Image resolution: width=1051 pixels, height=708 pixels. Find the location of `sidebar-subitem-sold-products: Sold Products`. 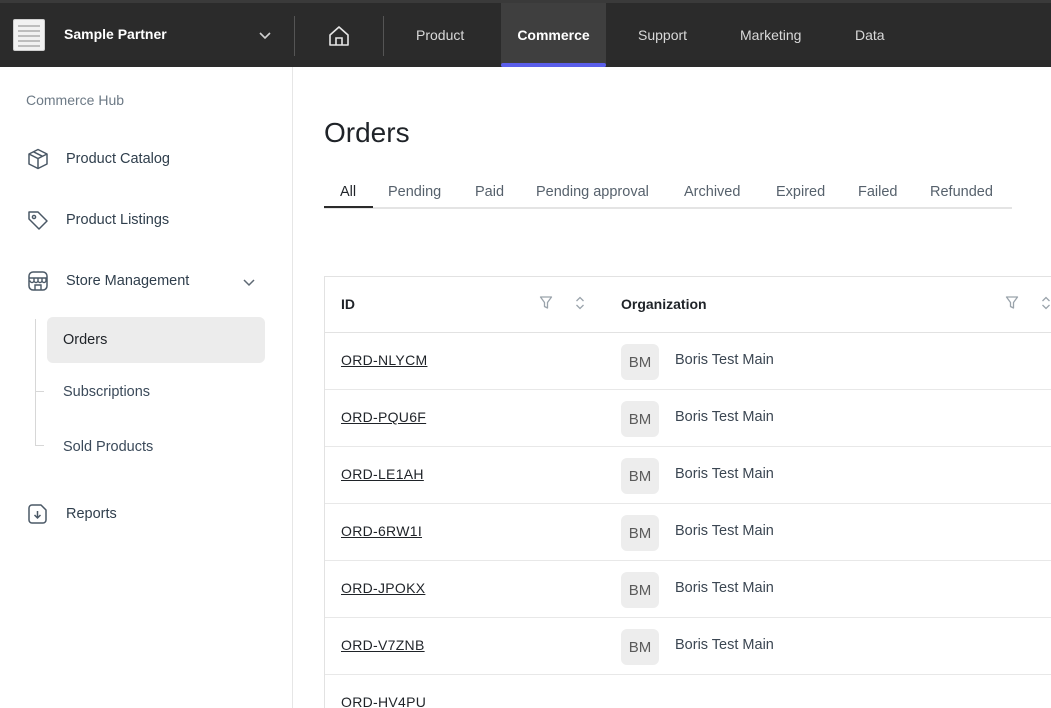

sidebar-subitem-sold-products: Sold Products is located at coordinates (156, 447).